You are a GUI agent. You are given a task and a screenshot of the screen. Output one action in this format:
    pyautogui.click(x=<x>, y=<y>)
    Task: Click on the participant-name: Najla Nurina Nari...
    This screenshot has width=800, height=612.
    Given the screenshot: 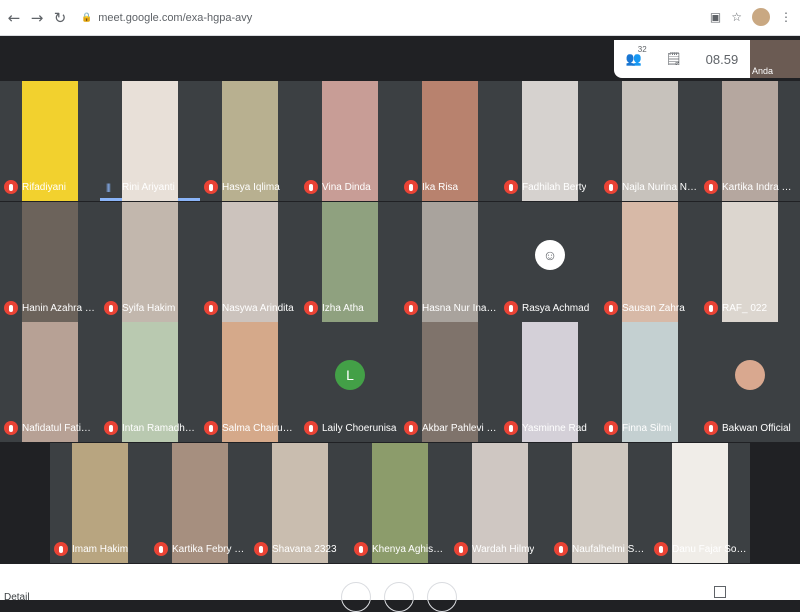 What is the action you would take?
    pyautogui.click(x=660, y=187)
    